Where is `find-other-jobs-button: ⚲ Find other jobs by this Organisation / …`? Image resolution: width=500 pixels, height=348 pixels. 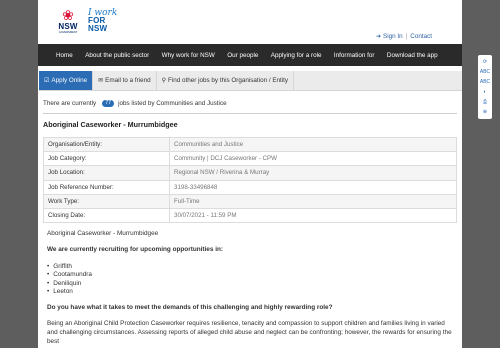
find-other-jobs-button: ⚲ Find other jobs by this Organisation / … is located at coordinates (226, 80).